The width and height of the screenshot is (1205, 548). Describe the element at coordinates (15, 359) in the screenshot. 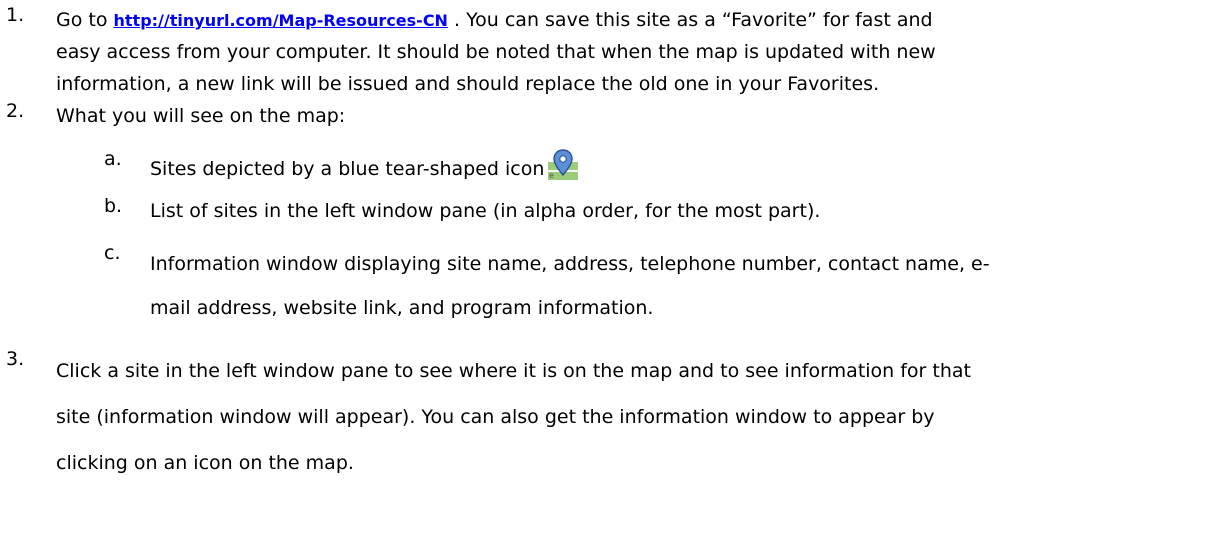

I see `step-3-number: 3.` at that location.